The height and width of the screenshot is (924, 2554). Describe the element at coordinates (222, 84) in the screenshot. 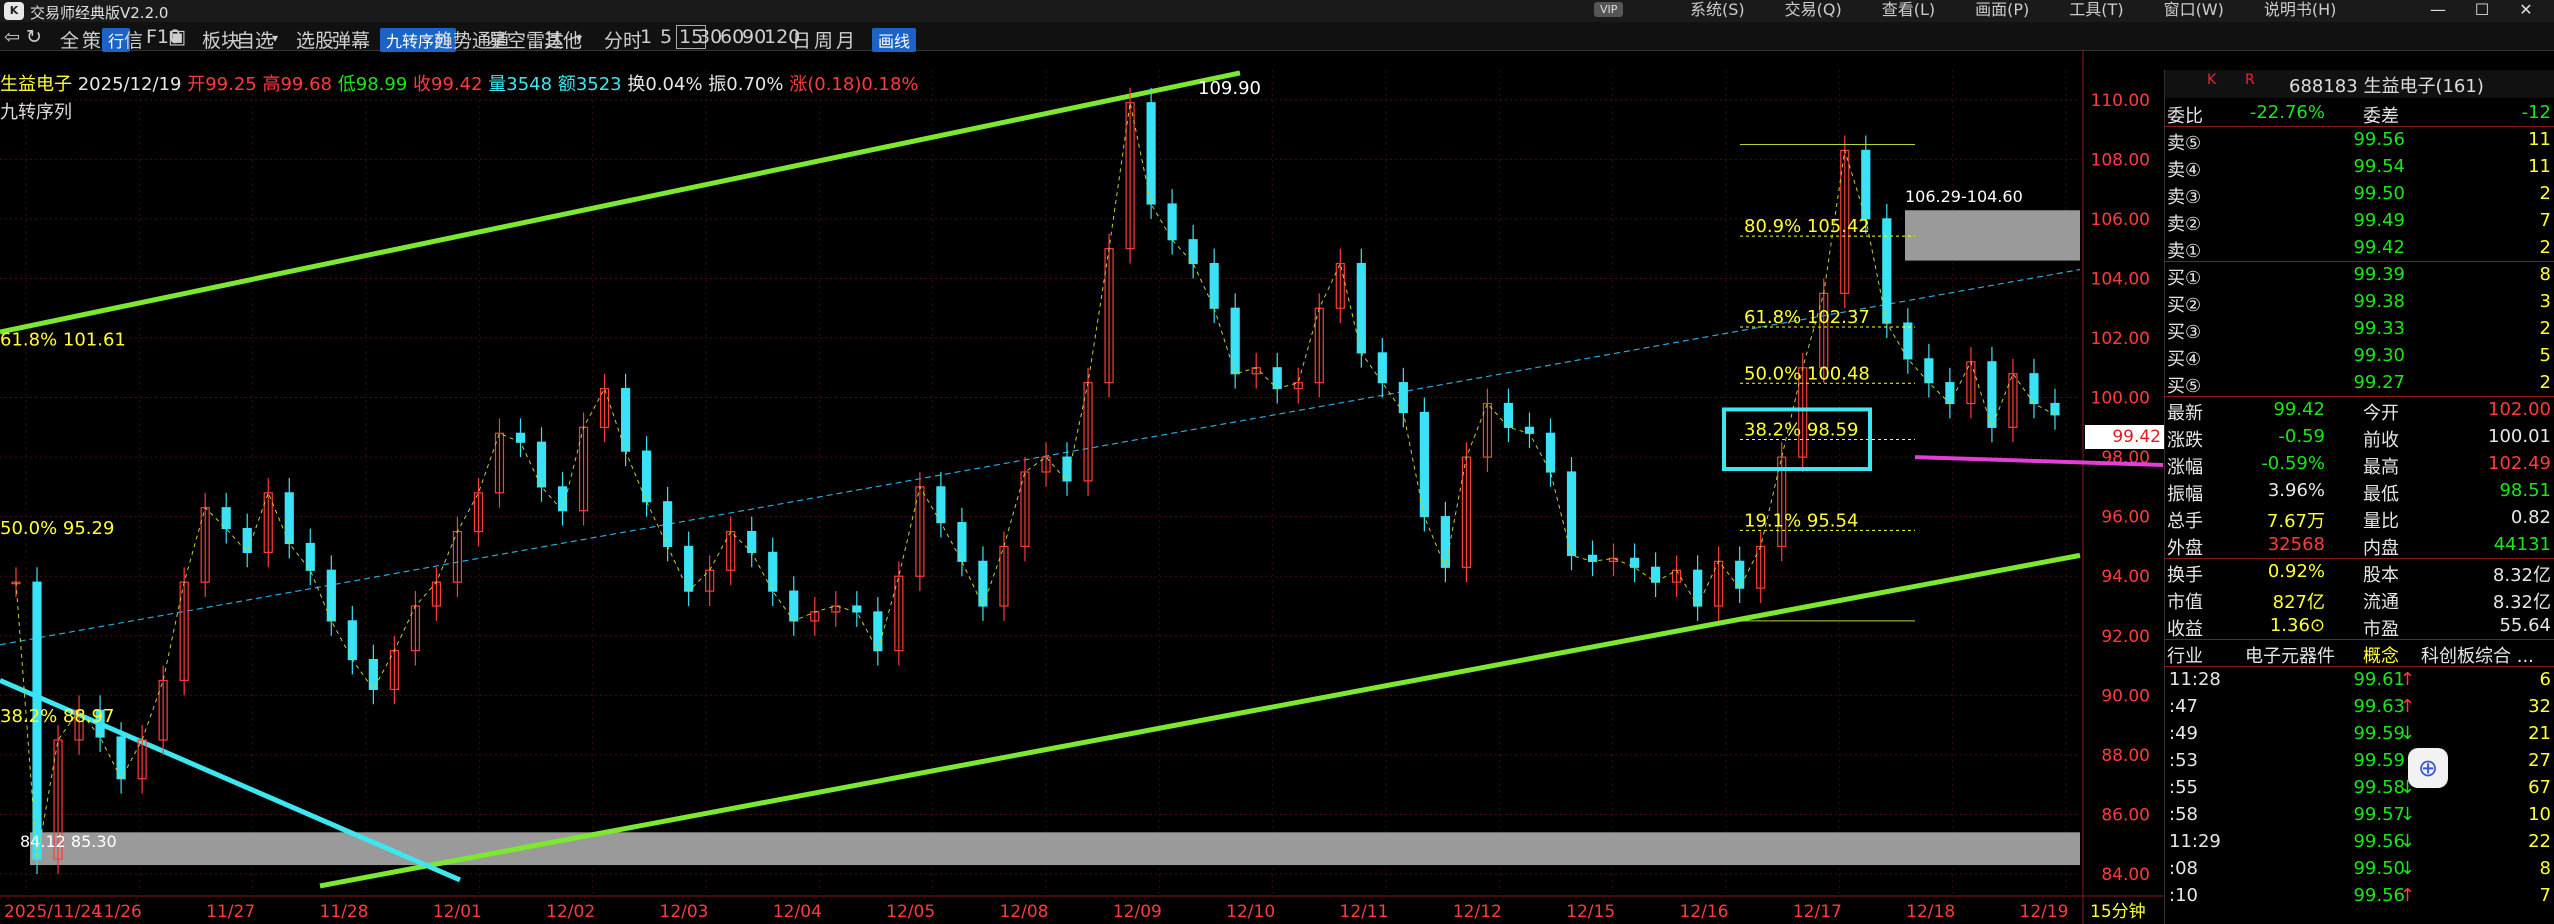

I see `stock-open: 开99.25` at that location.